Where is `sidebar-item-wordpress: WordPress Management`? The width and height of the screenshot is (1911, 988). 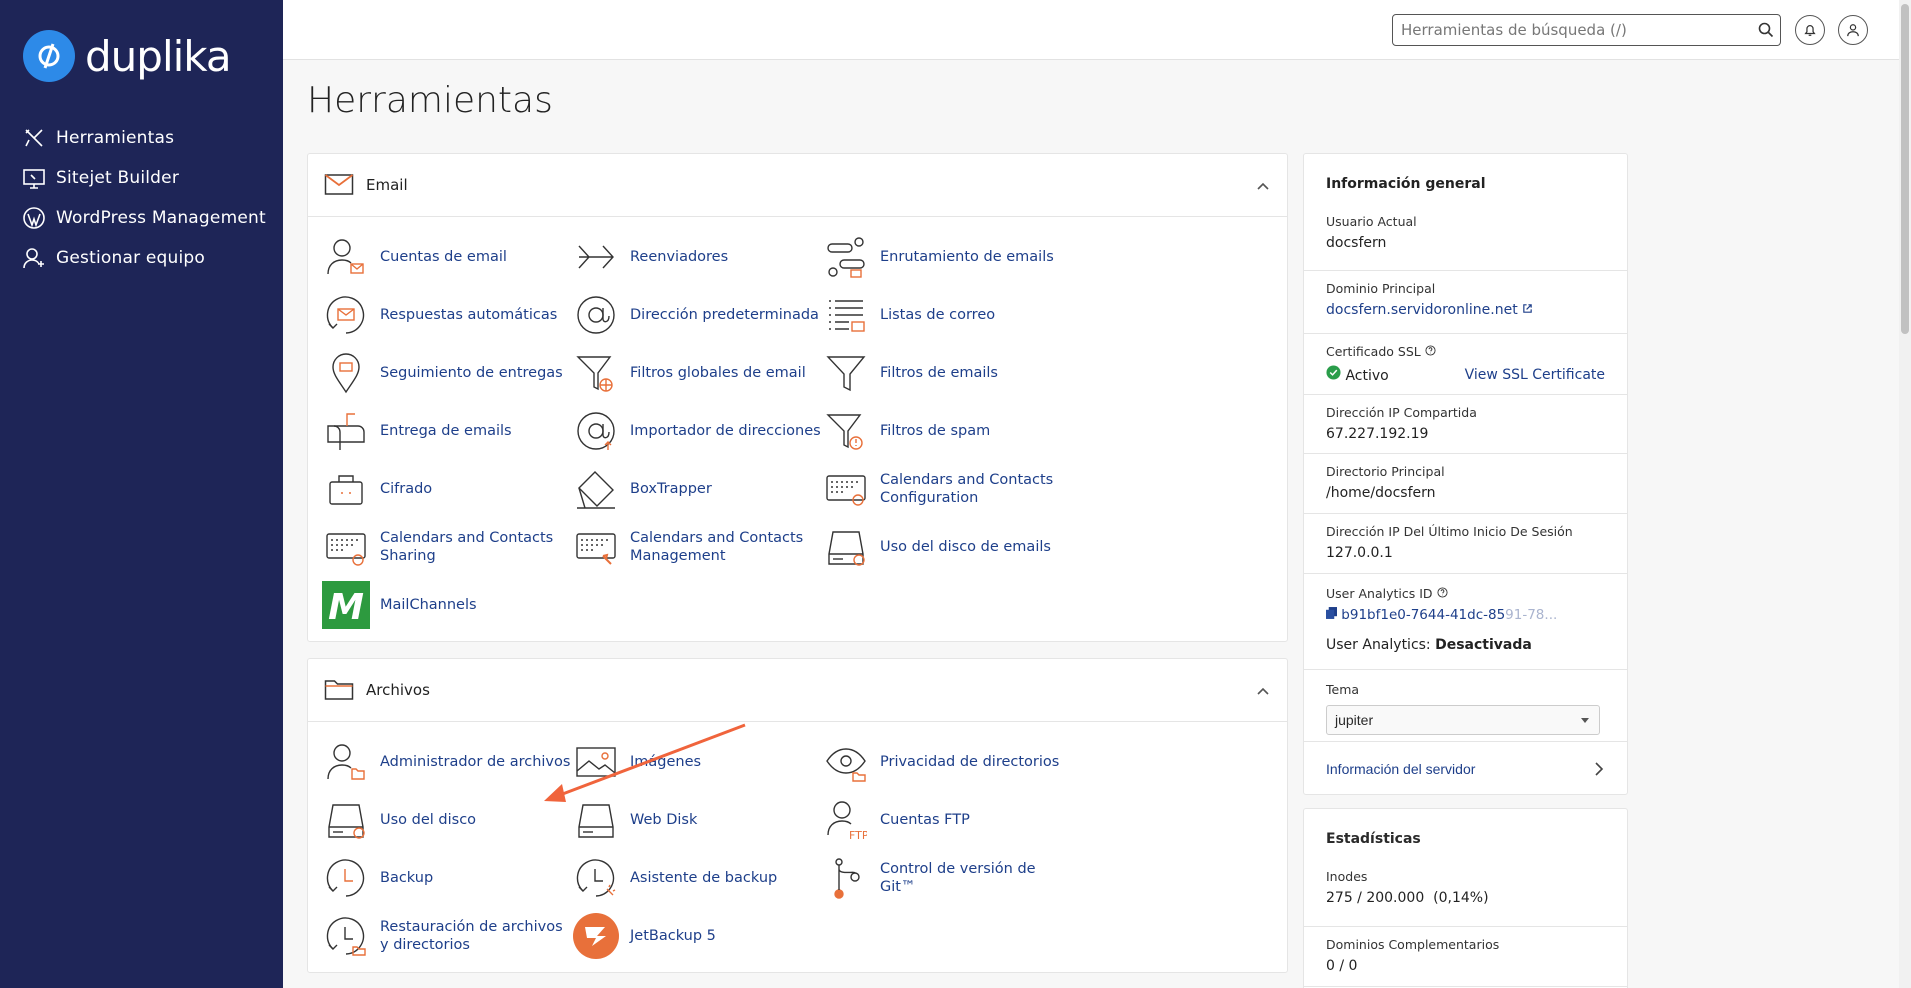 sidebar-item-wordpress: WordPress Management is located at coordinates (144, 218).